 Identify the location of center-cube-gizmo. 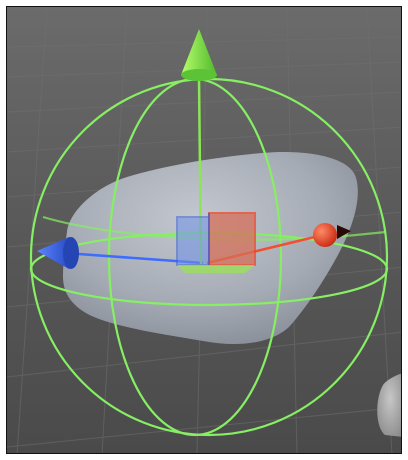
(216, 242).